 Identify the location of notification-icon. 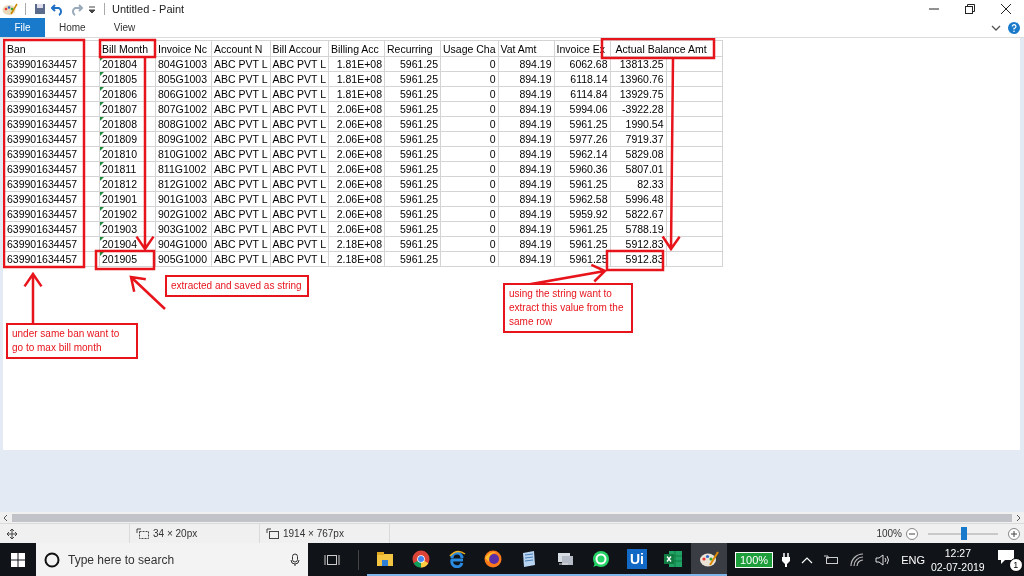
(1005, 556).